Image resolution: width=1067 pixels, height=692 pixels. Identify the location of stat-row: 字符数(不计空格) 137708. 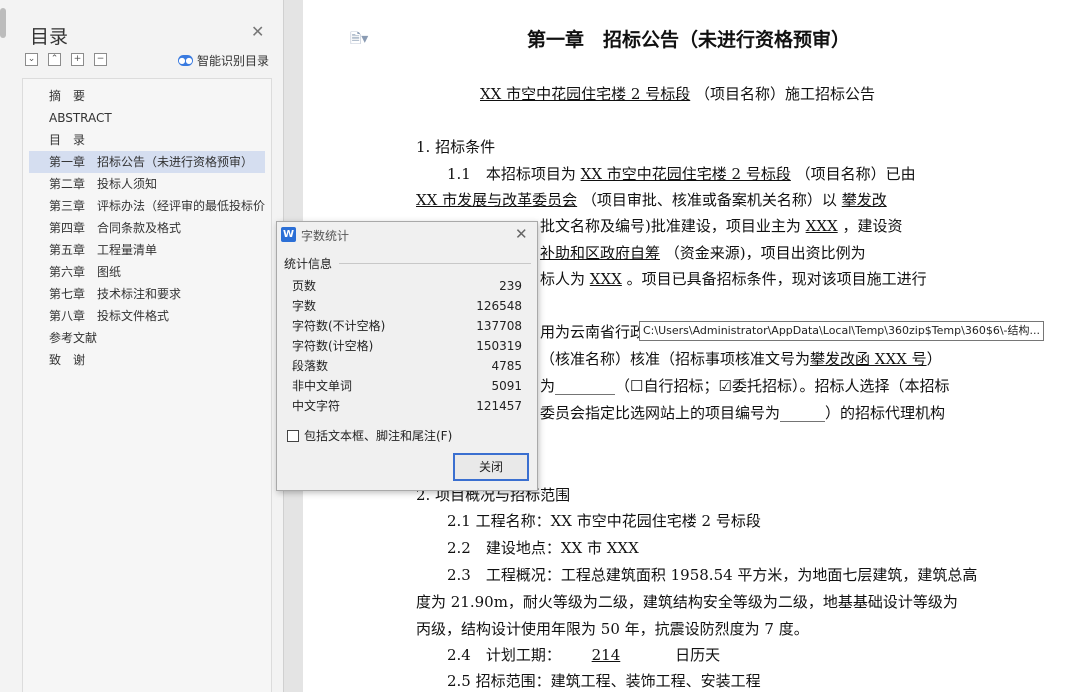
(407, 326).